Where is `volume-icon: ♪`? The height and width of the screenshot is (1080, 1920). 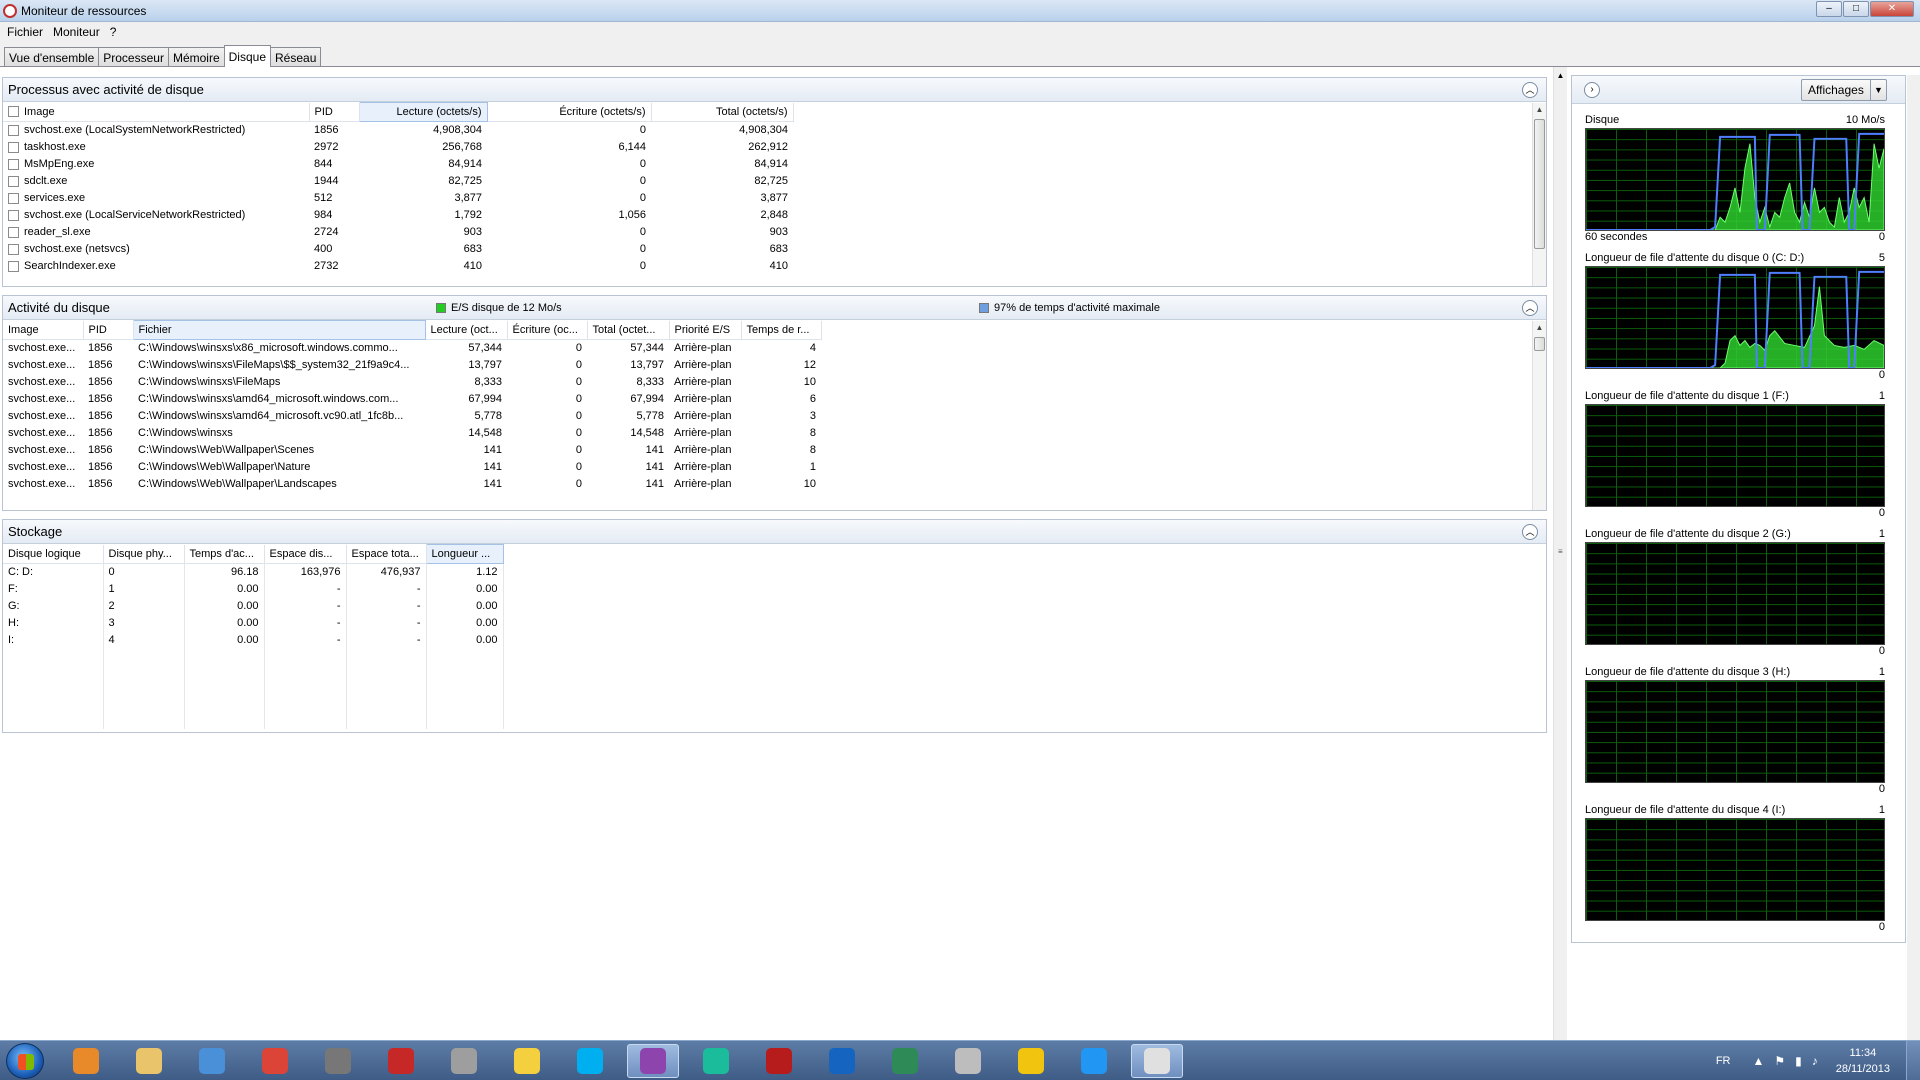 volume-icon: ♪ is located at coordinates (1815, 1061).